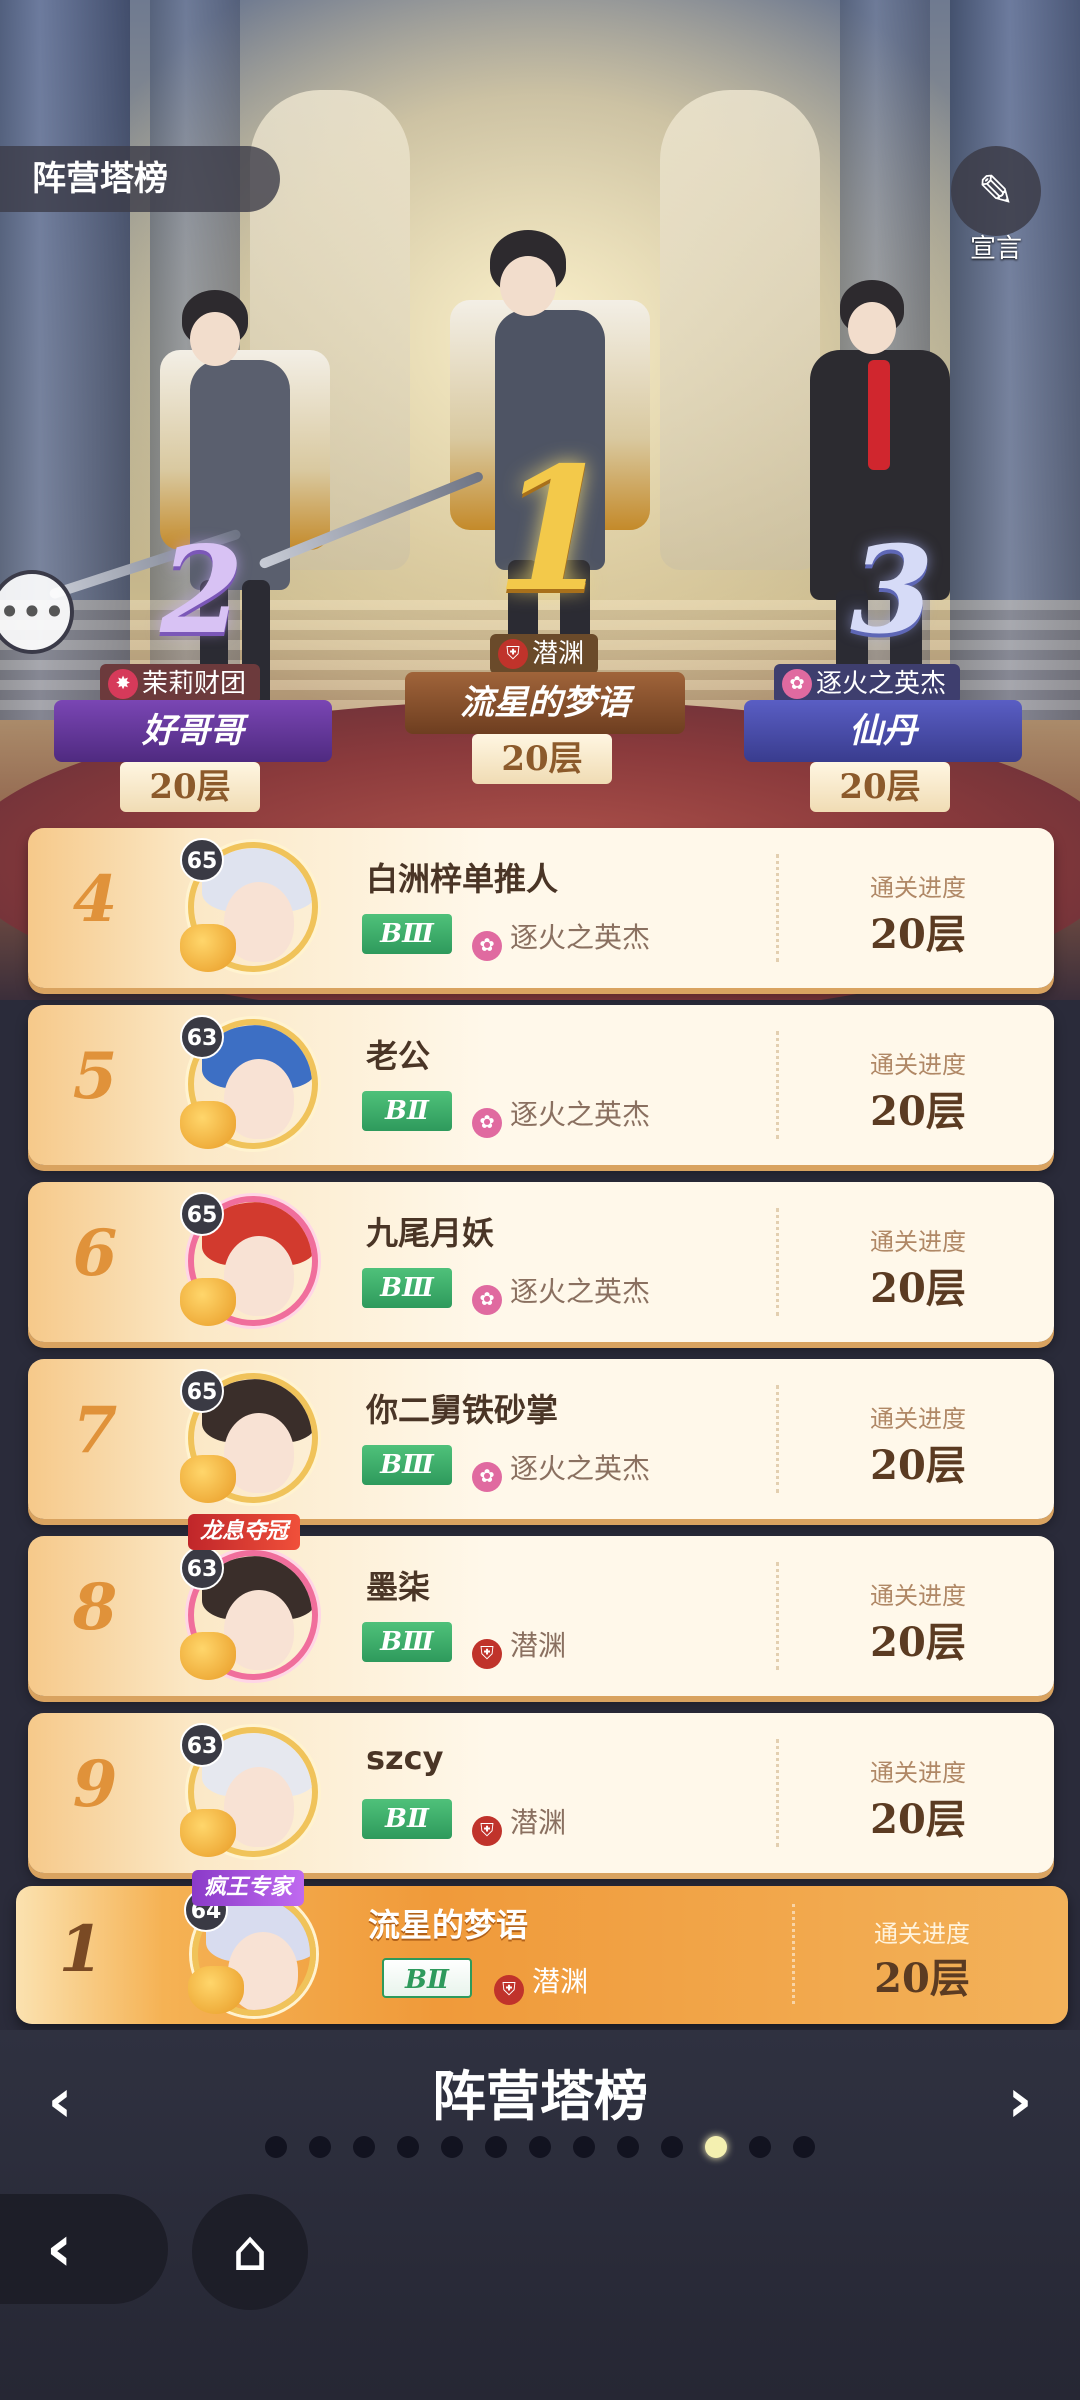 This screenshot has height=2400, width=1080. What do you see at coordinates (996, 191) in the screenshot?
I see `edit-note-icon: ✎` at bounding box center [996, 191].